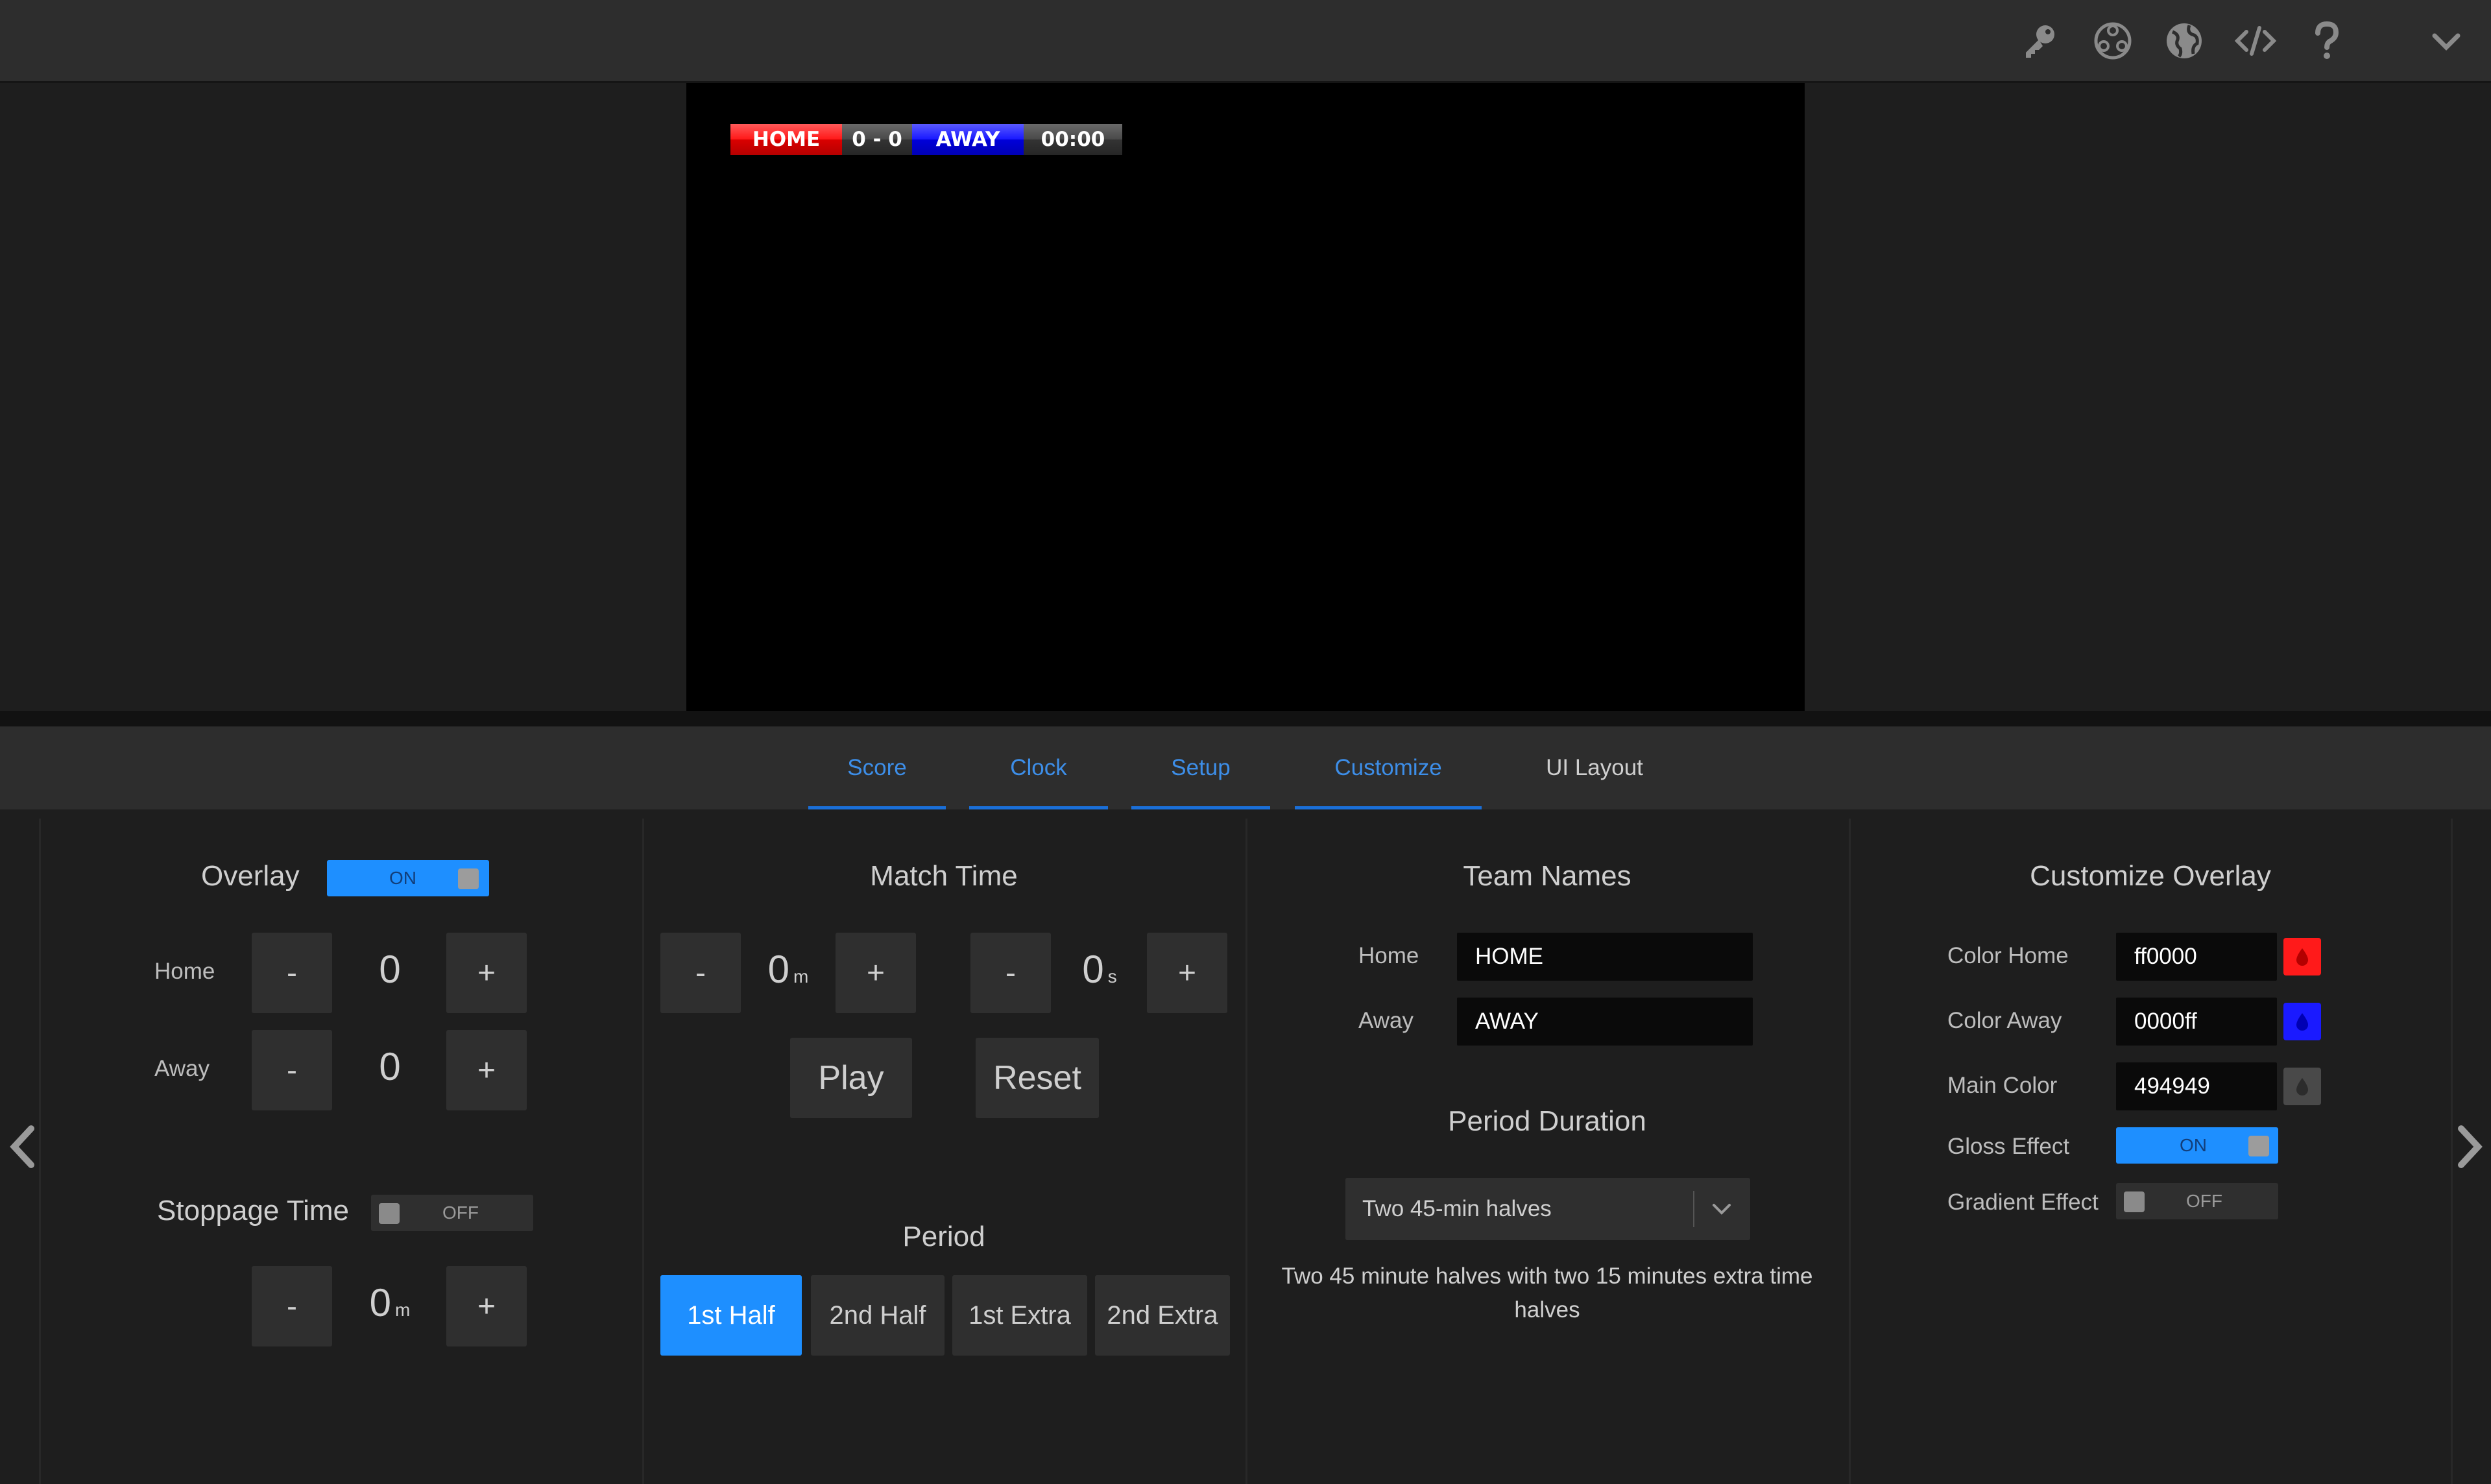 This screenshot has height=1484, width=2491. I want to click on home-name-label: Home, so click(1388, 955).